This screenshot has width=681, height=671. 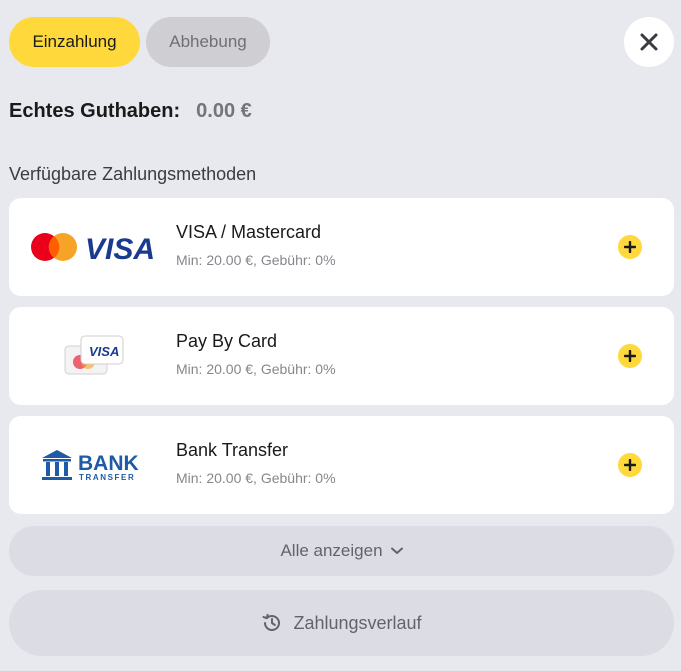 I want to click on section-title: Verfügbare Zahlungsmethoden, so click(x=133, y=174).